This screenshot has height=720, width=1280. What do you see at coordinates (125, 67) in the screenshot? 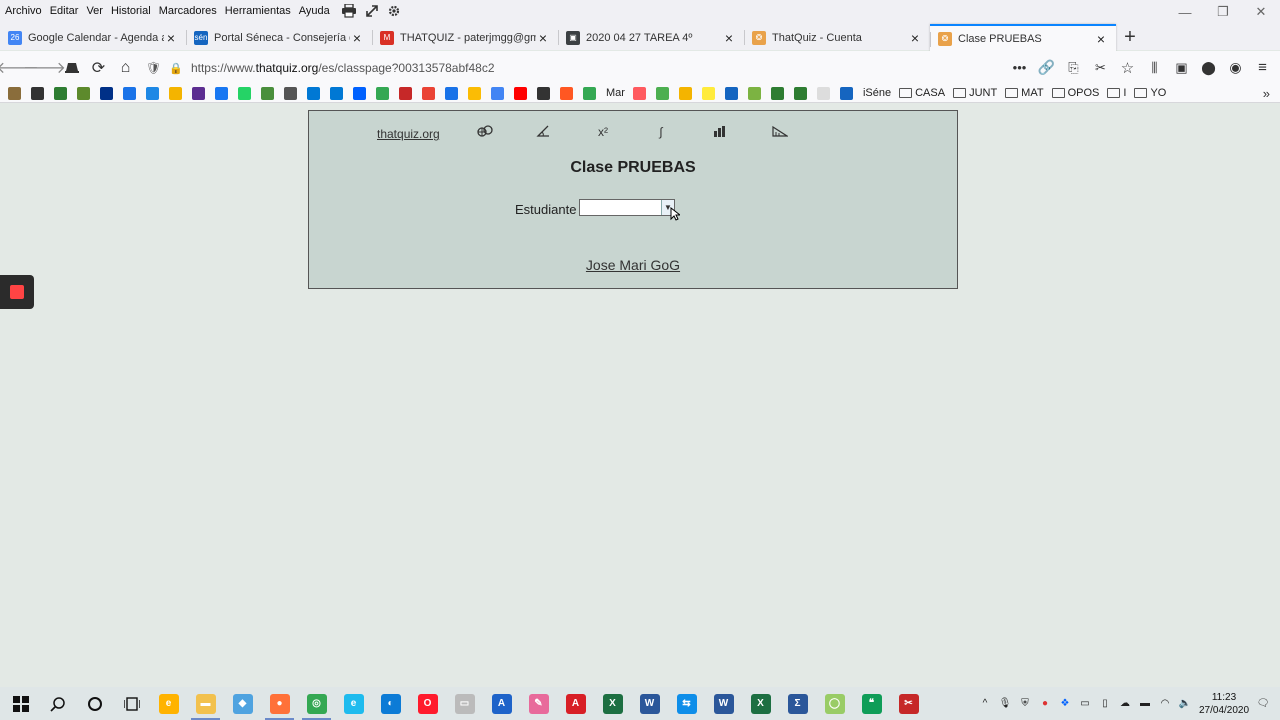
I see `home-icon: ⌂` at bounding box center [125, 67].